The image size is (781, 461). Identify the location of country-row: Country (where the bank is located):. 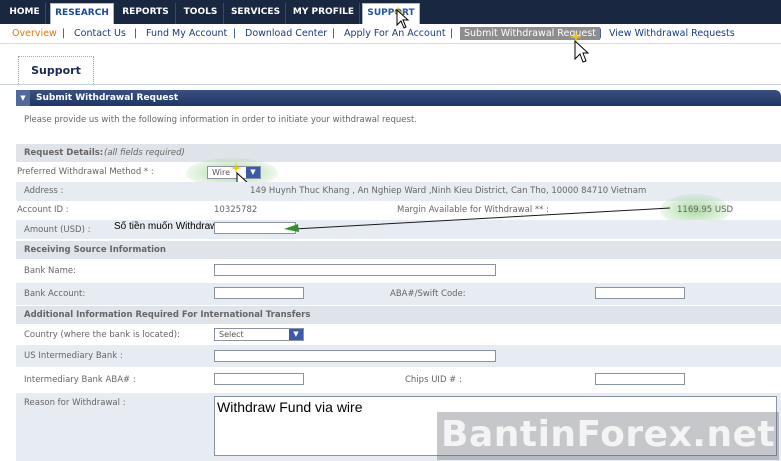
(398, 334).